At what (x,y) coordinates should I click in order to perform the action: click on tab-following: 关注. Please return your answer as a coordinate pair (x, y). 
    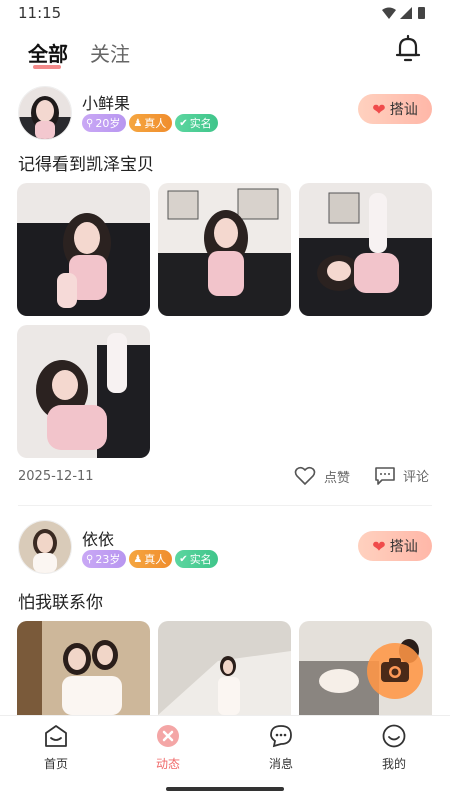
    Looking at the image, I should click on (110, 52).